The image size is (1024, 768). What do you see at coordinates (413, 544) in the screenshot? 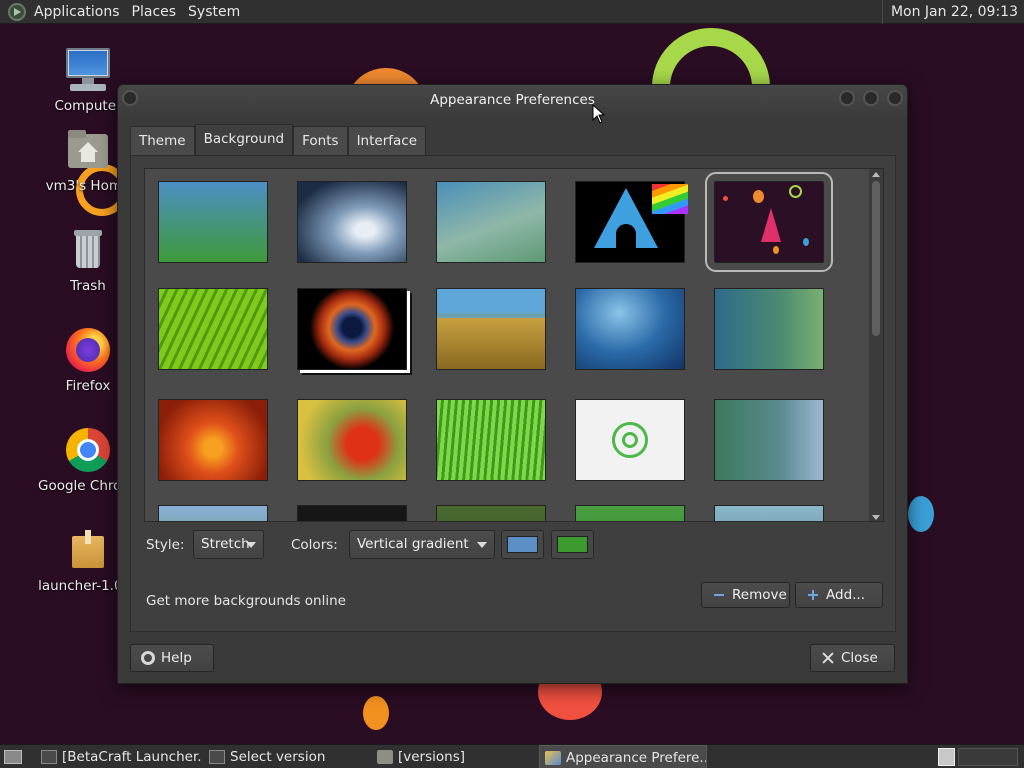
I see `colors-dropdown-value: Vertical gradient` at bounding box center [413, 544].